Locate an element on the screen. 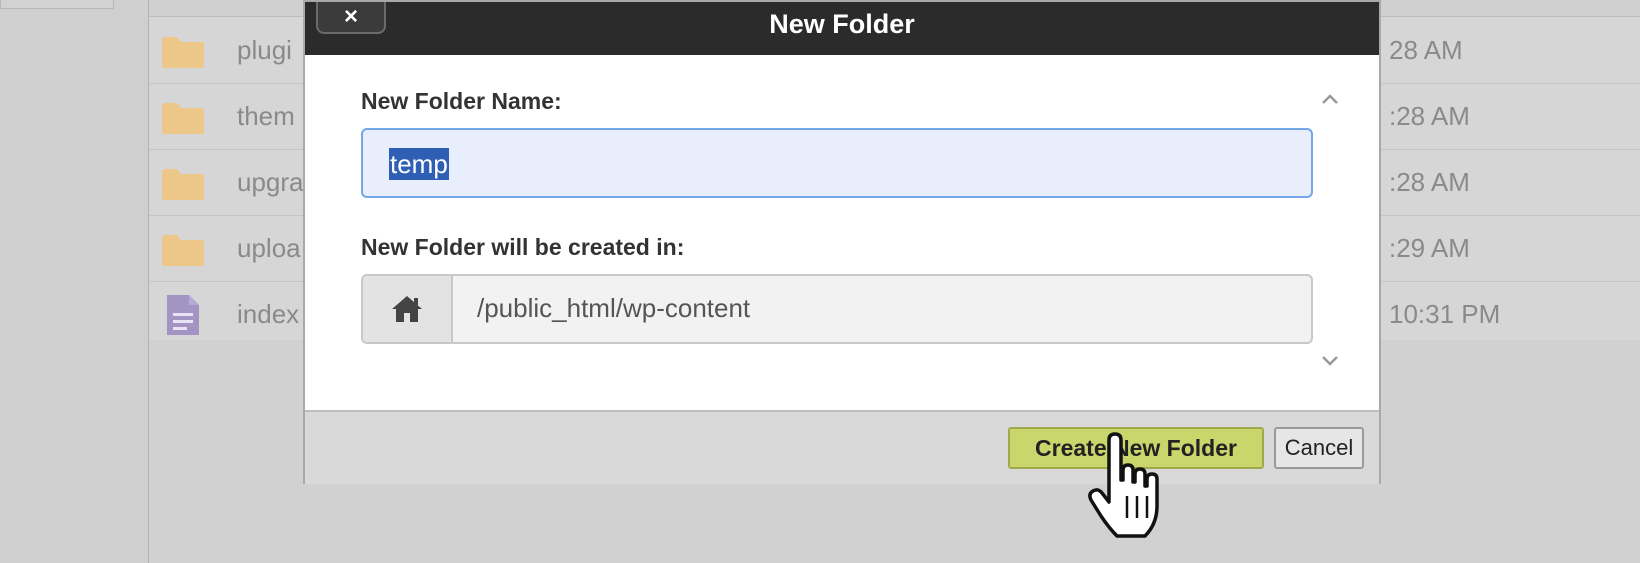 This screenshot has height=563, width=1640. cancel-button: Cancel is located at coordinates (1319, 448).